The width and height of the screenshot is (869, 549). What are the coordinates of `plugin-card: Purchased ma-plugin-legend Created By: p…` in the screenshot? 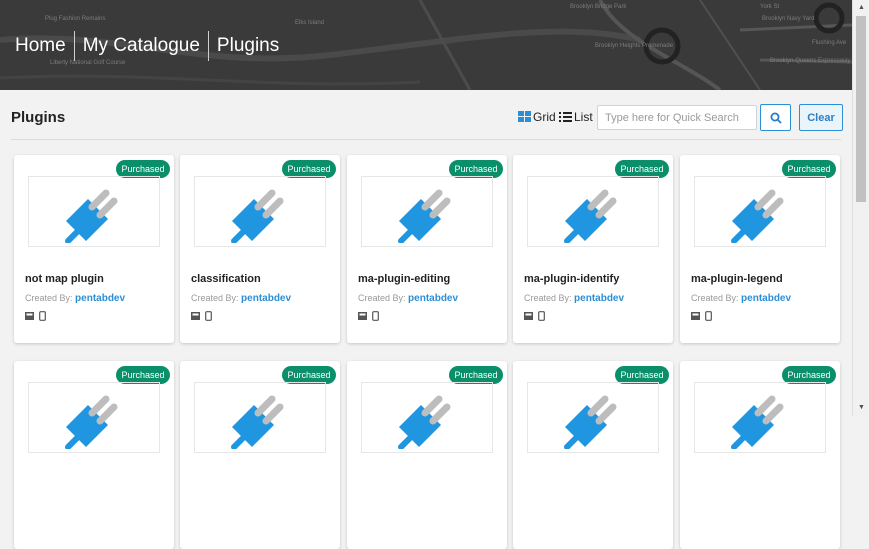 It's located at (760, 249).